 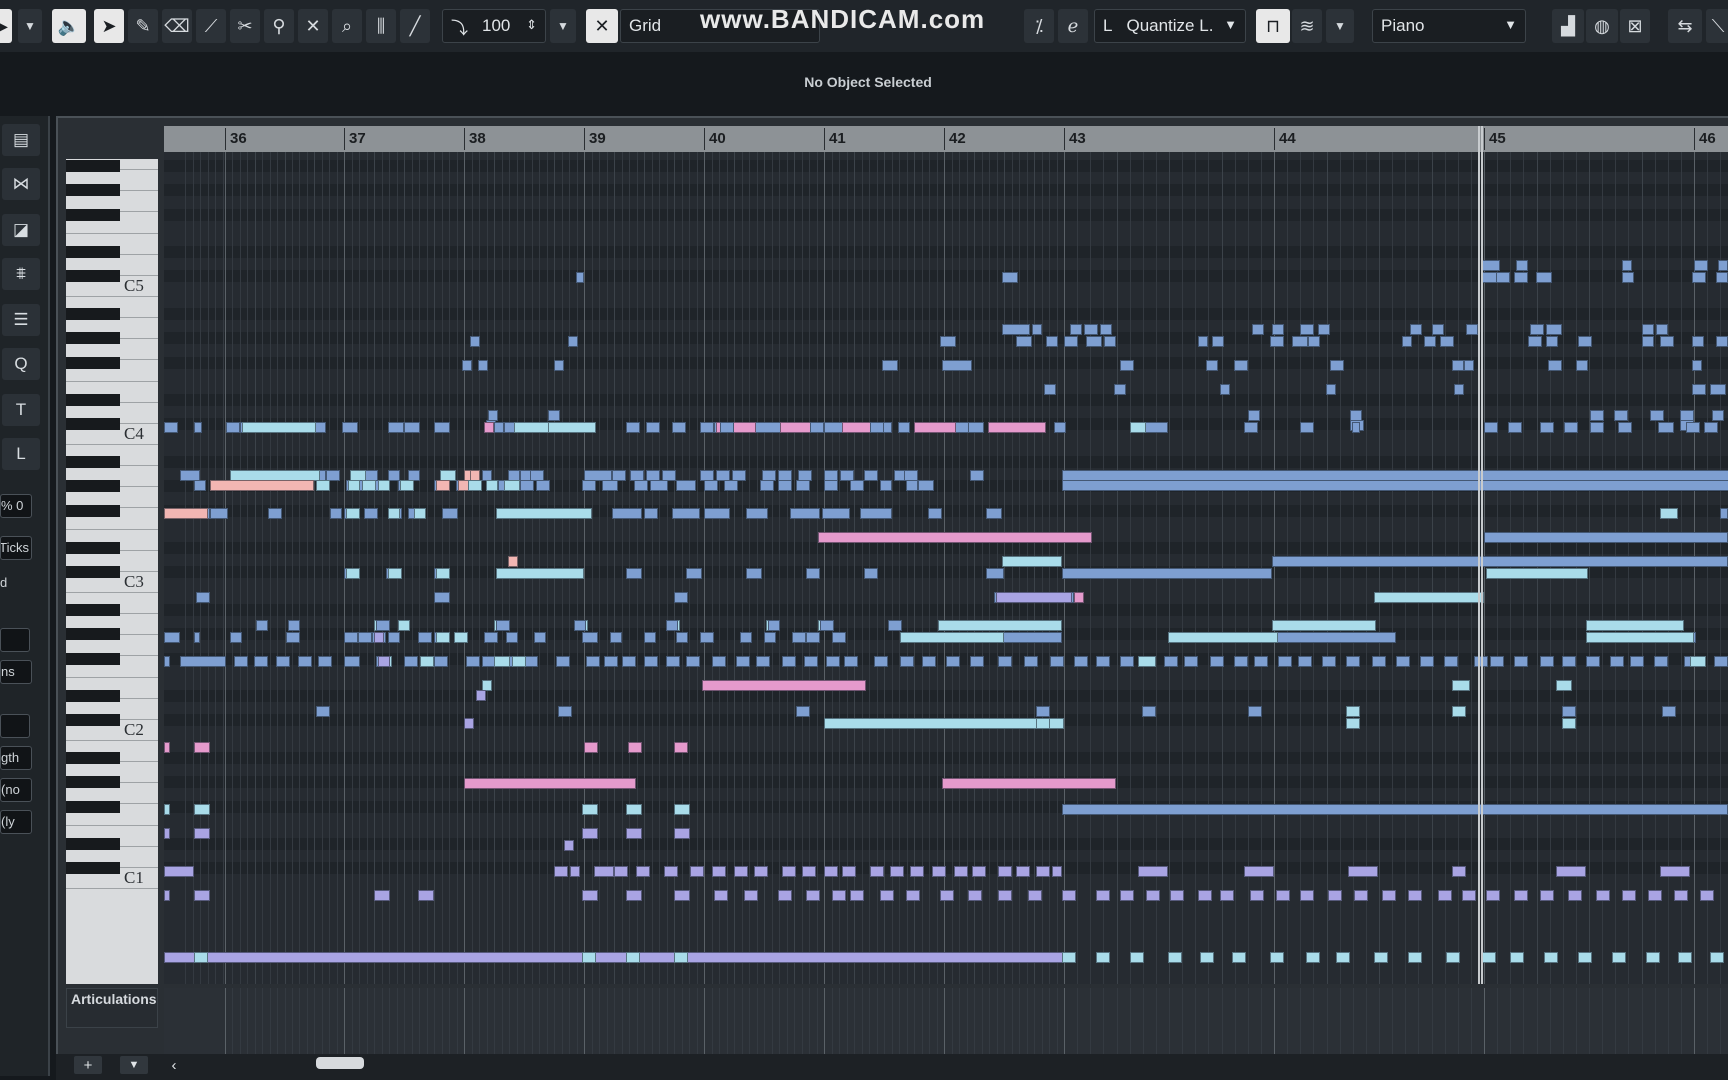 I want to click on velocity-dropdown-icon: ▼, so click(x=563, y=26).